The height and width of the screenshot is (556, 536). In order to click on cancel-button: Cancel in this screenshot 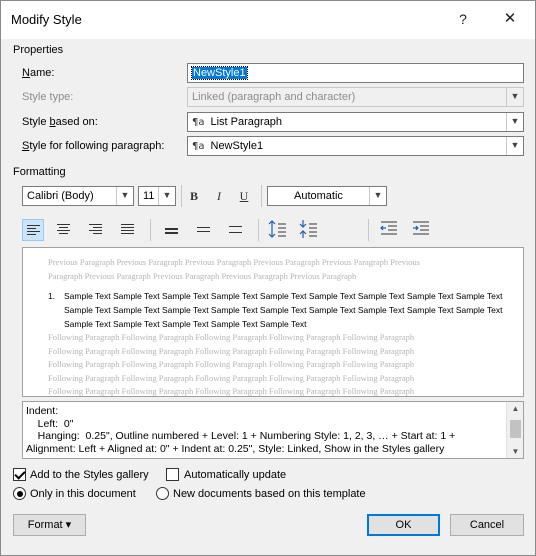, I will do `click(487, 525)`.